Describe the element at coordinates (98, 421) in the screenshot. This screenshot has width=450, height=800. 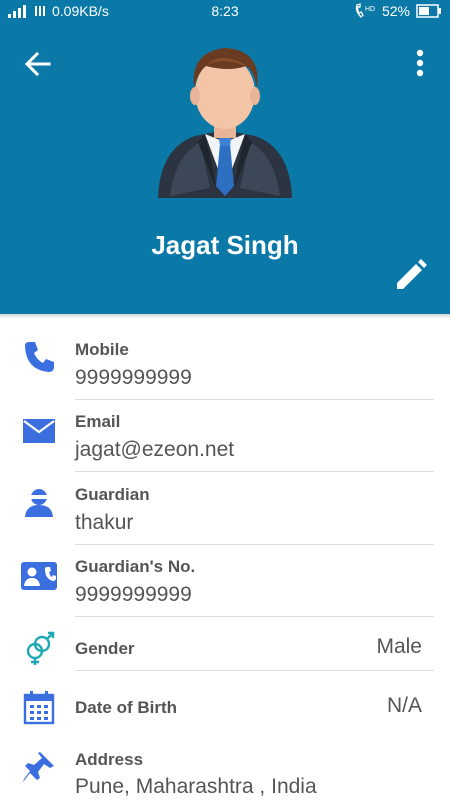
I see `email-label: Email` at that location.